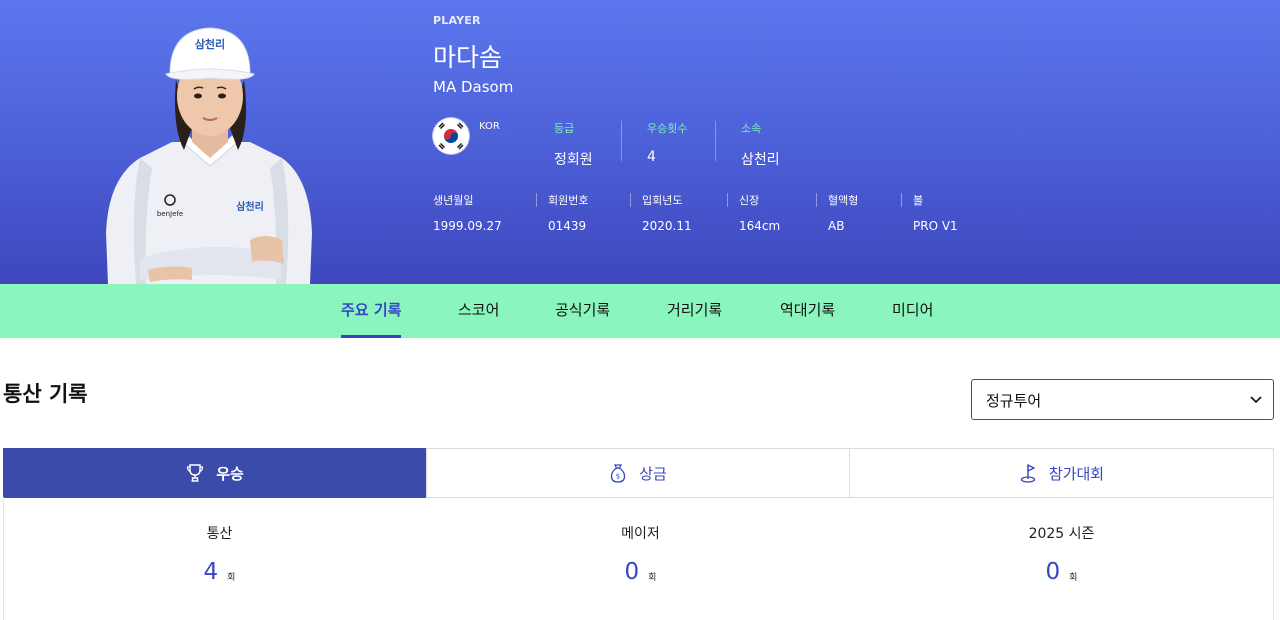 This screenshot has width=1280, height=620. I want to click on money-bag-icon: $, so click(618, 473).